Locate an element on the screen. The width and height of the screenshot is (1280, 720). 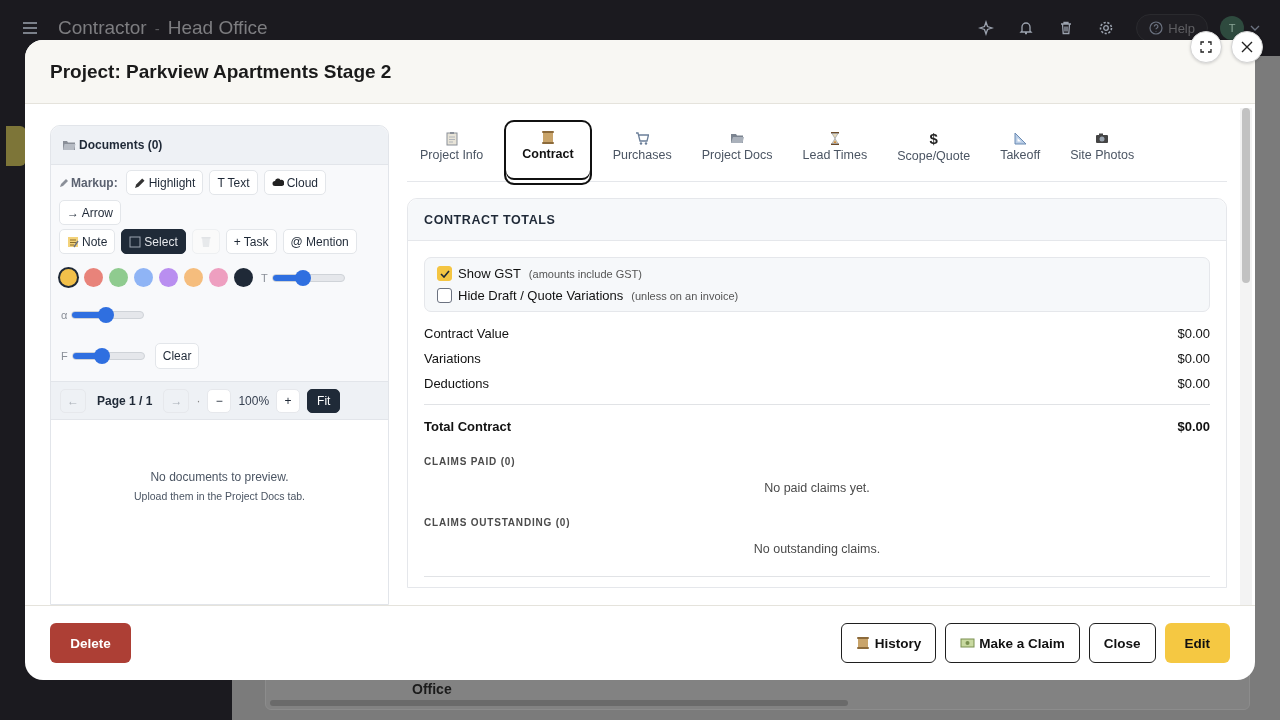
trash-icon is located at coordinates (205, 241).